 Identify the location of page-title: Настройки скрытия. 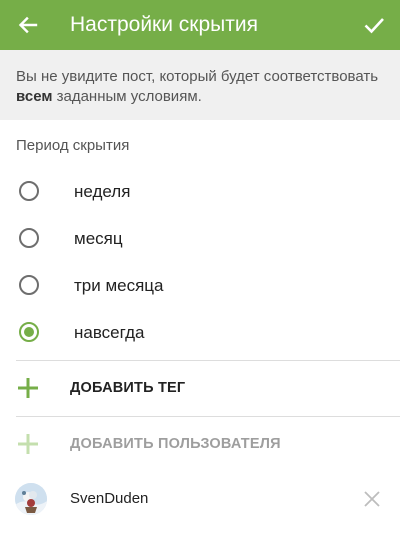
(164, 24).